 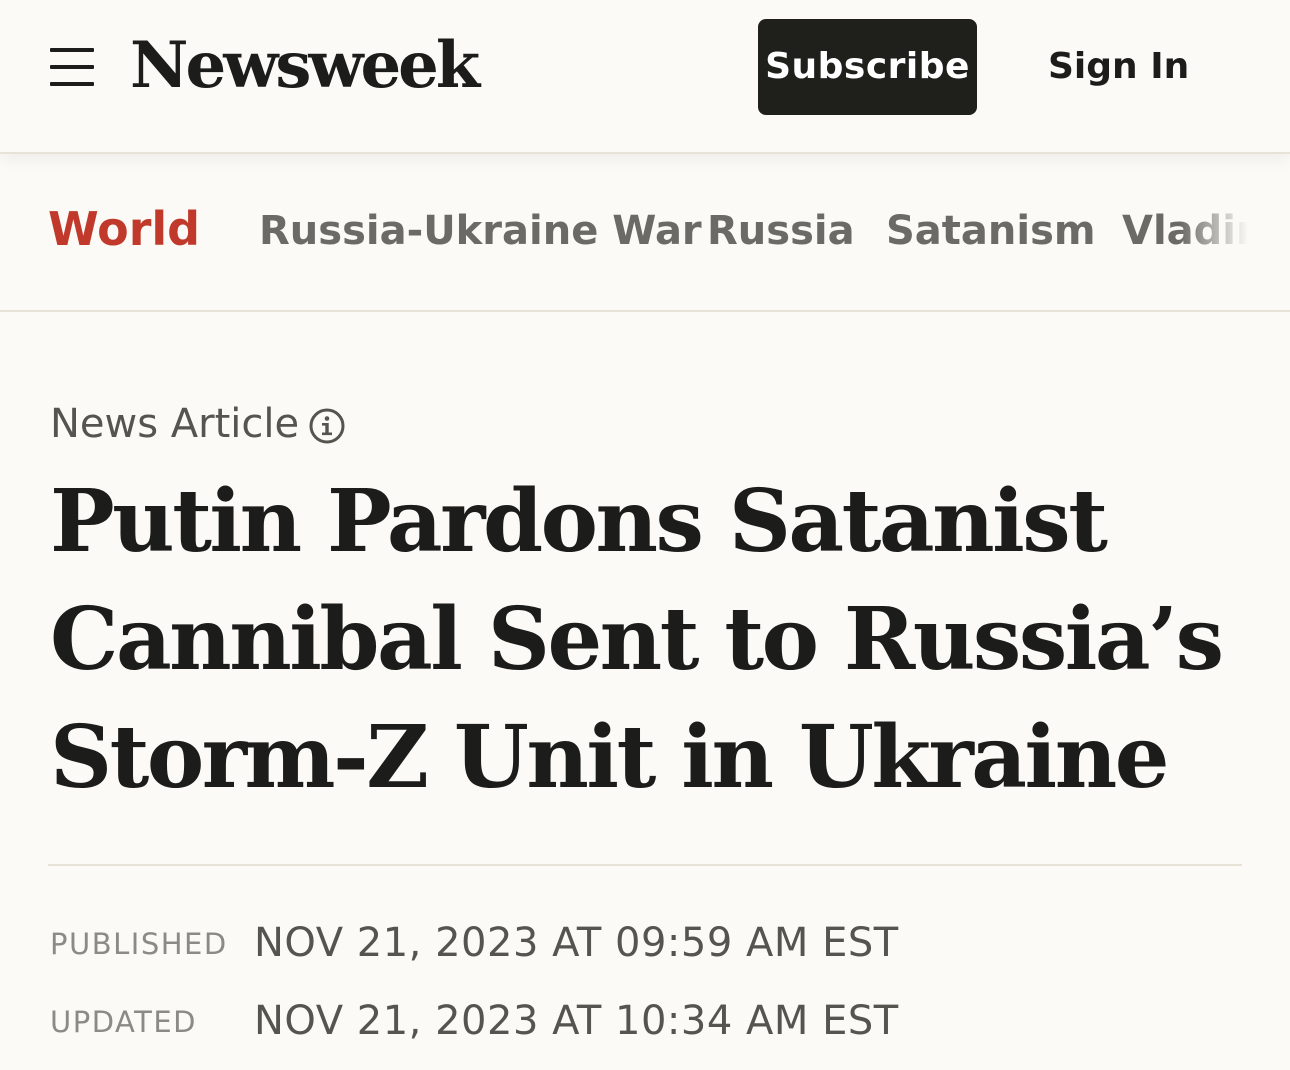 I want to click on nav-item-world: World, so click(x=124, y=229).